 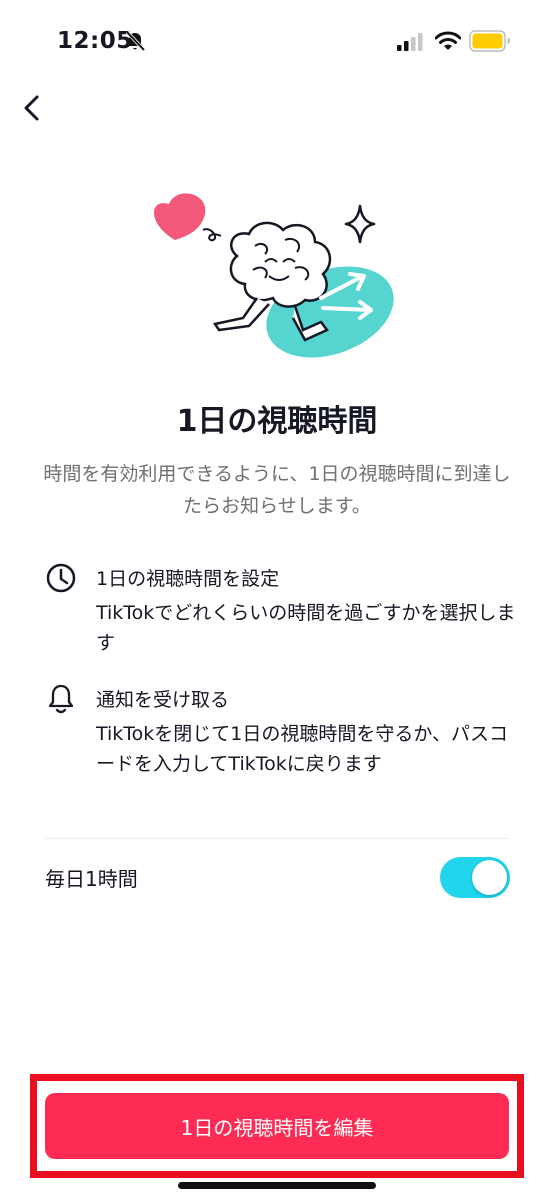 I want to click on feature-title: 1日の視聴時間を設定, so click(x=188, y=579).